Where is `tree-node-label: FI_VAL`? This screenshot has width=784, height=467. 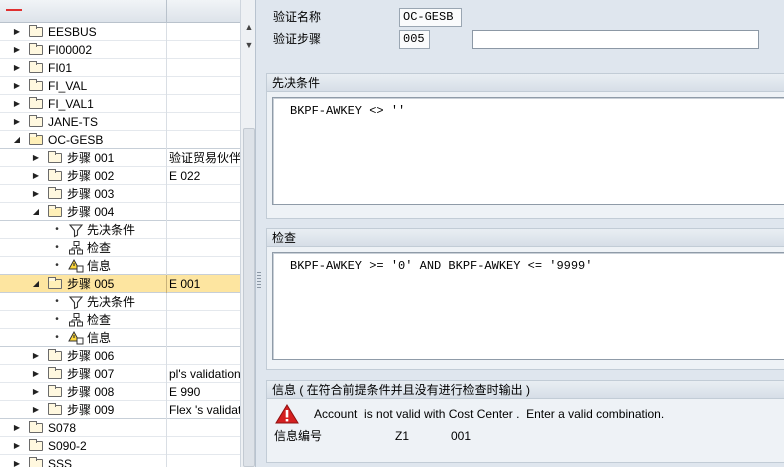
tree-node-label: FI_VAL is located at coordinates (68, 86).